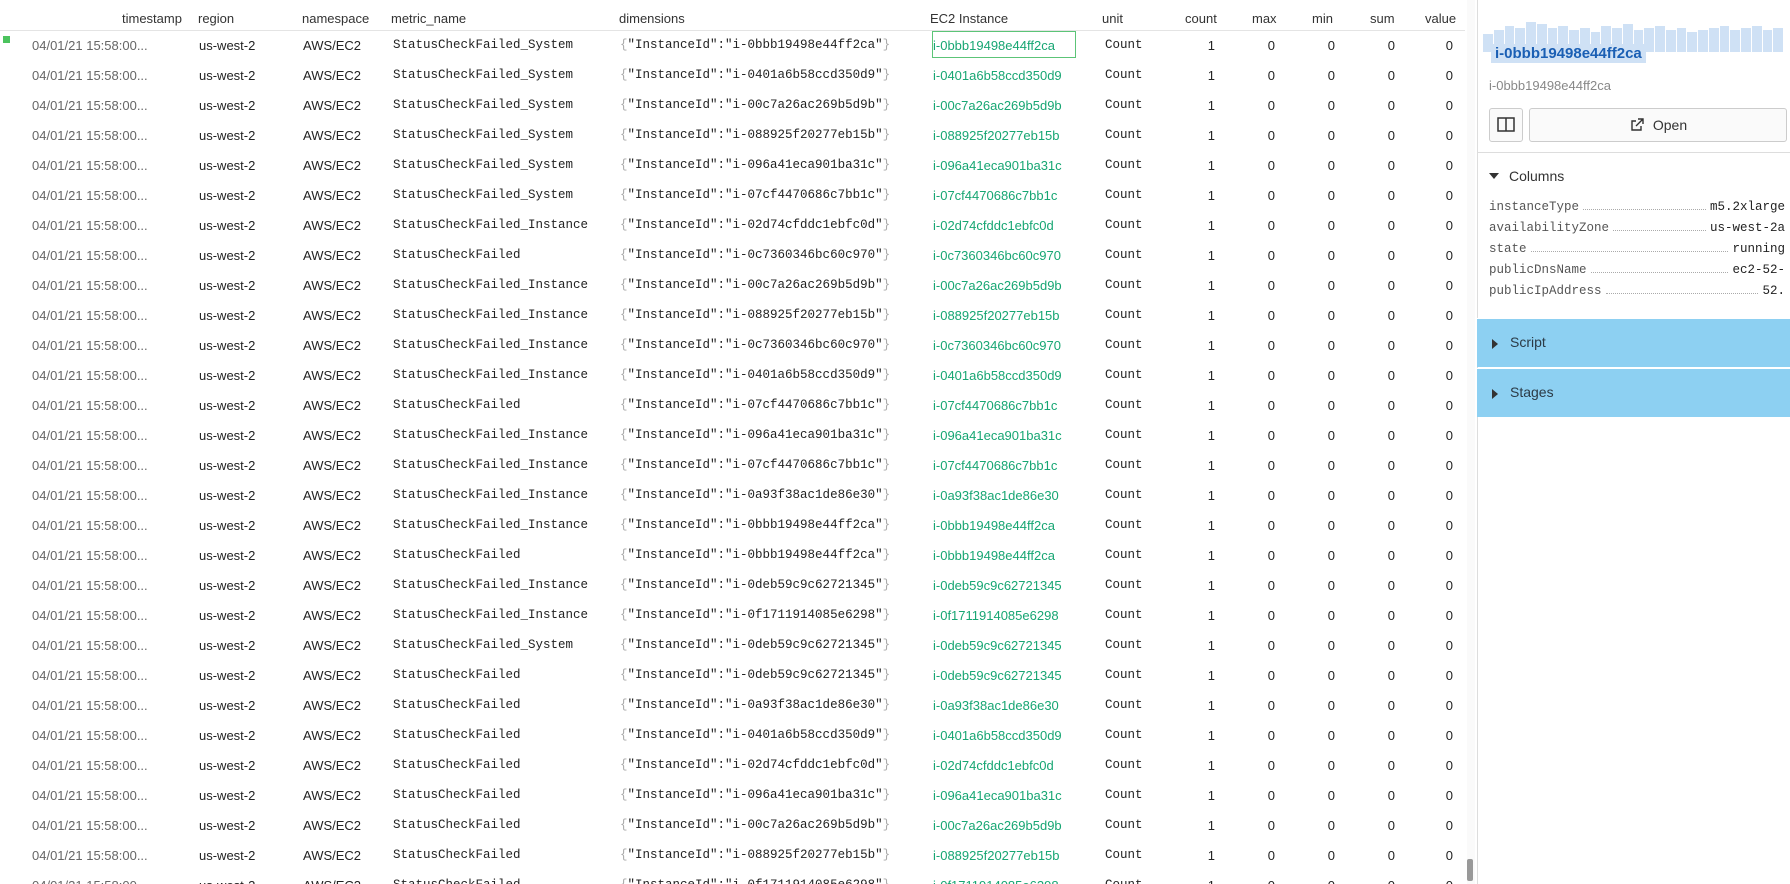  Describe the element at coordinates (1331, 255) in the screenshot. I see `cell-min: 0` at that location.